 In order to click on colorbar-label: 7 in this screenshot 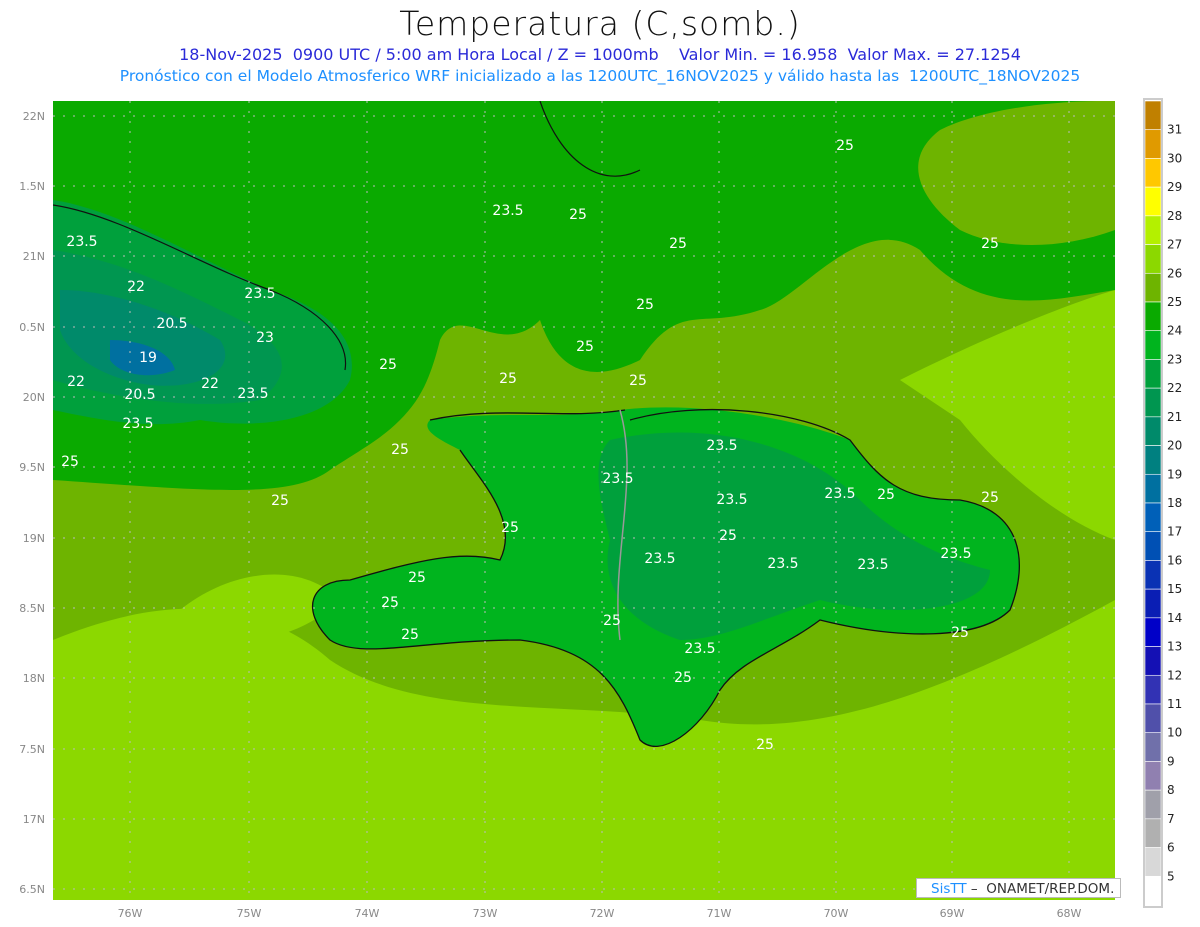, I will do `click(1171, 819)`.